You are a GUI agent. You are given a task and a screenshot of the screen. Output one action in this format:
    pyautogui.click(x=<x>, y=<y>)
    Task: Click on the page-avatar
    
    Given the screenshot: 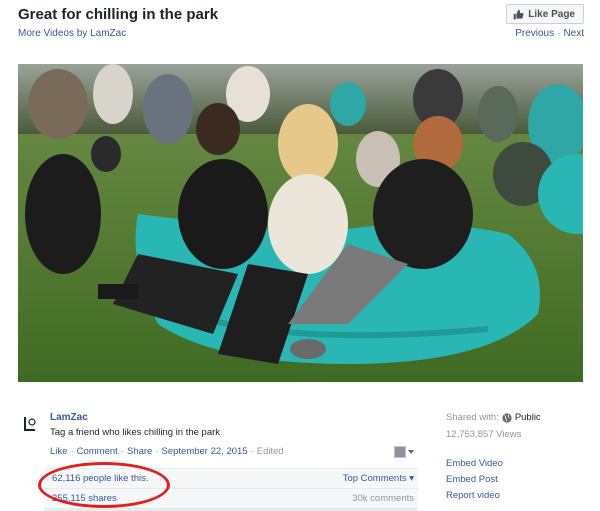 What is the action you would take?
    pyautogui.click(x=31, y=425)
    